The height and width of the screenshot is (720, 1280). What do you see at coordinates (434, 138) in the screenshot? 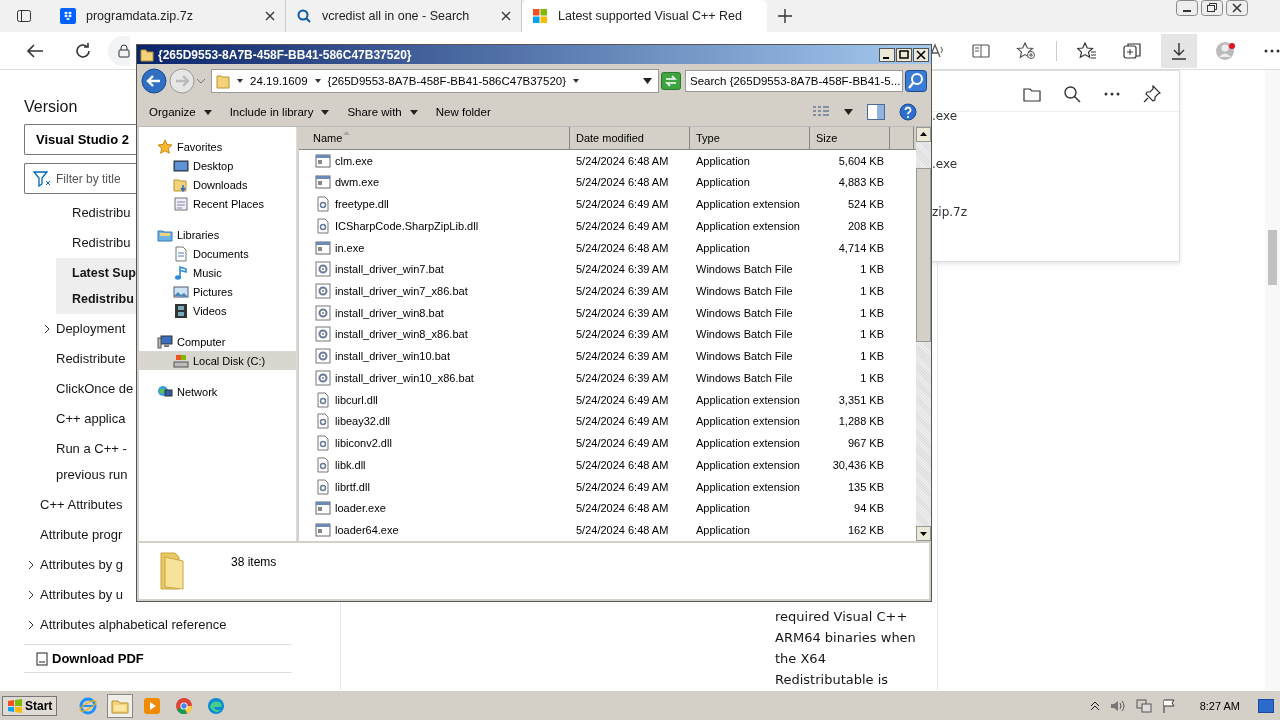
I see `column-header: Name` at bounding box center [434, 138].